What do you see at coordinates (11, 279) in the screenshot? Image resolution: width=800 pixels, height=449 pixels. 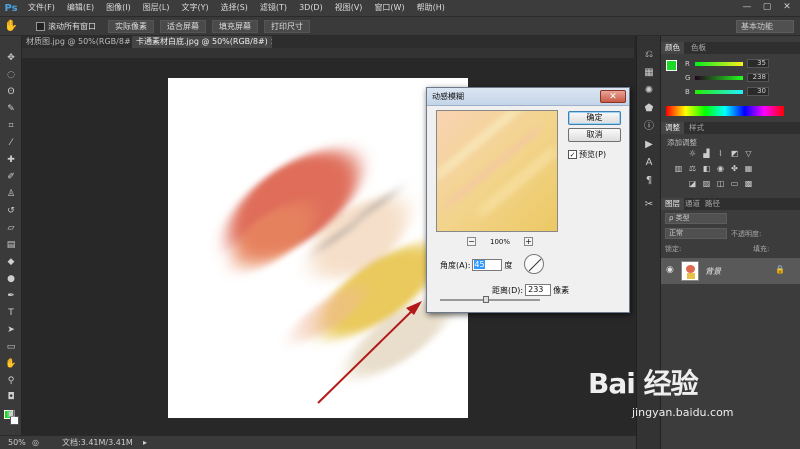 I see `dodge-tool-icon: ●` at bounding box center [11, 279].